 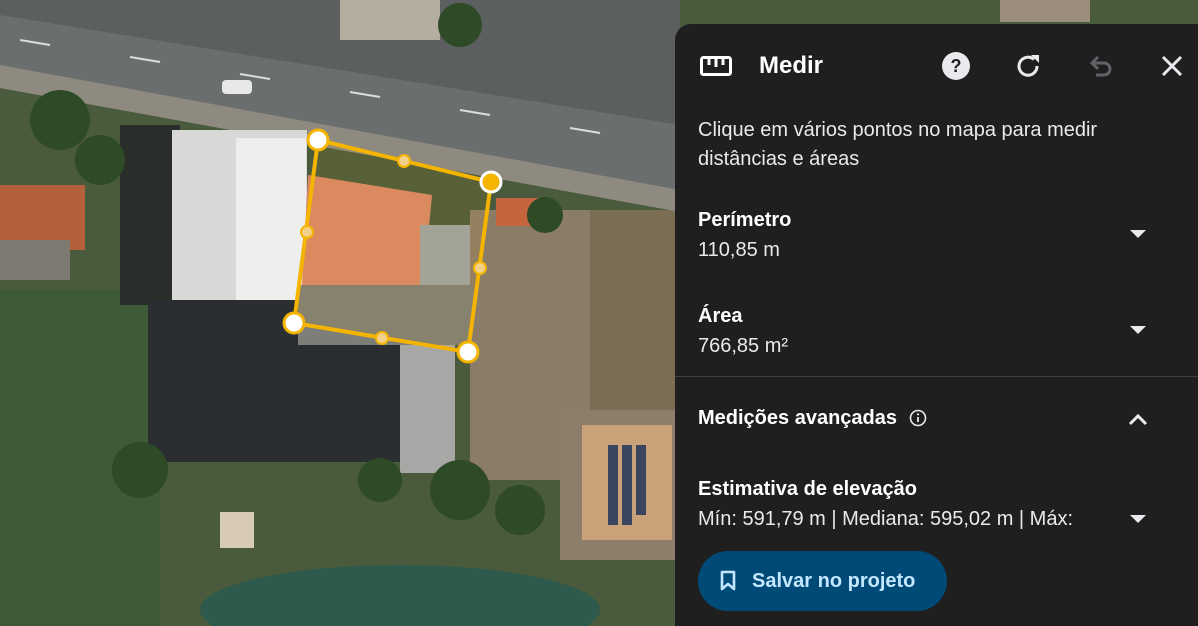 I want to click on perimeter-value: 110,85 m, so click(x=739, y=250).